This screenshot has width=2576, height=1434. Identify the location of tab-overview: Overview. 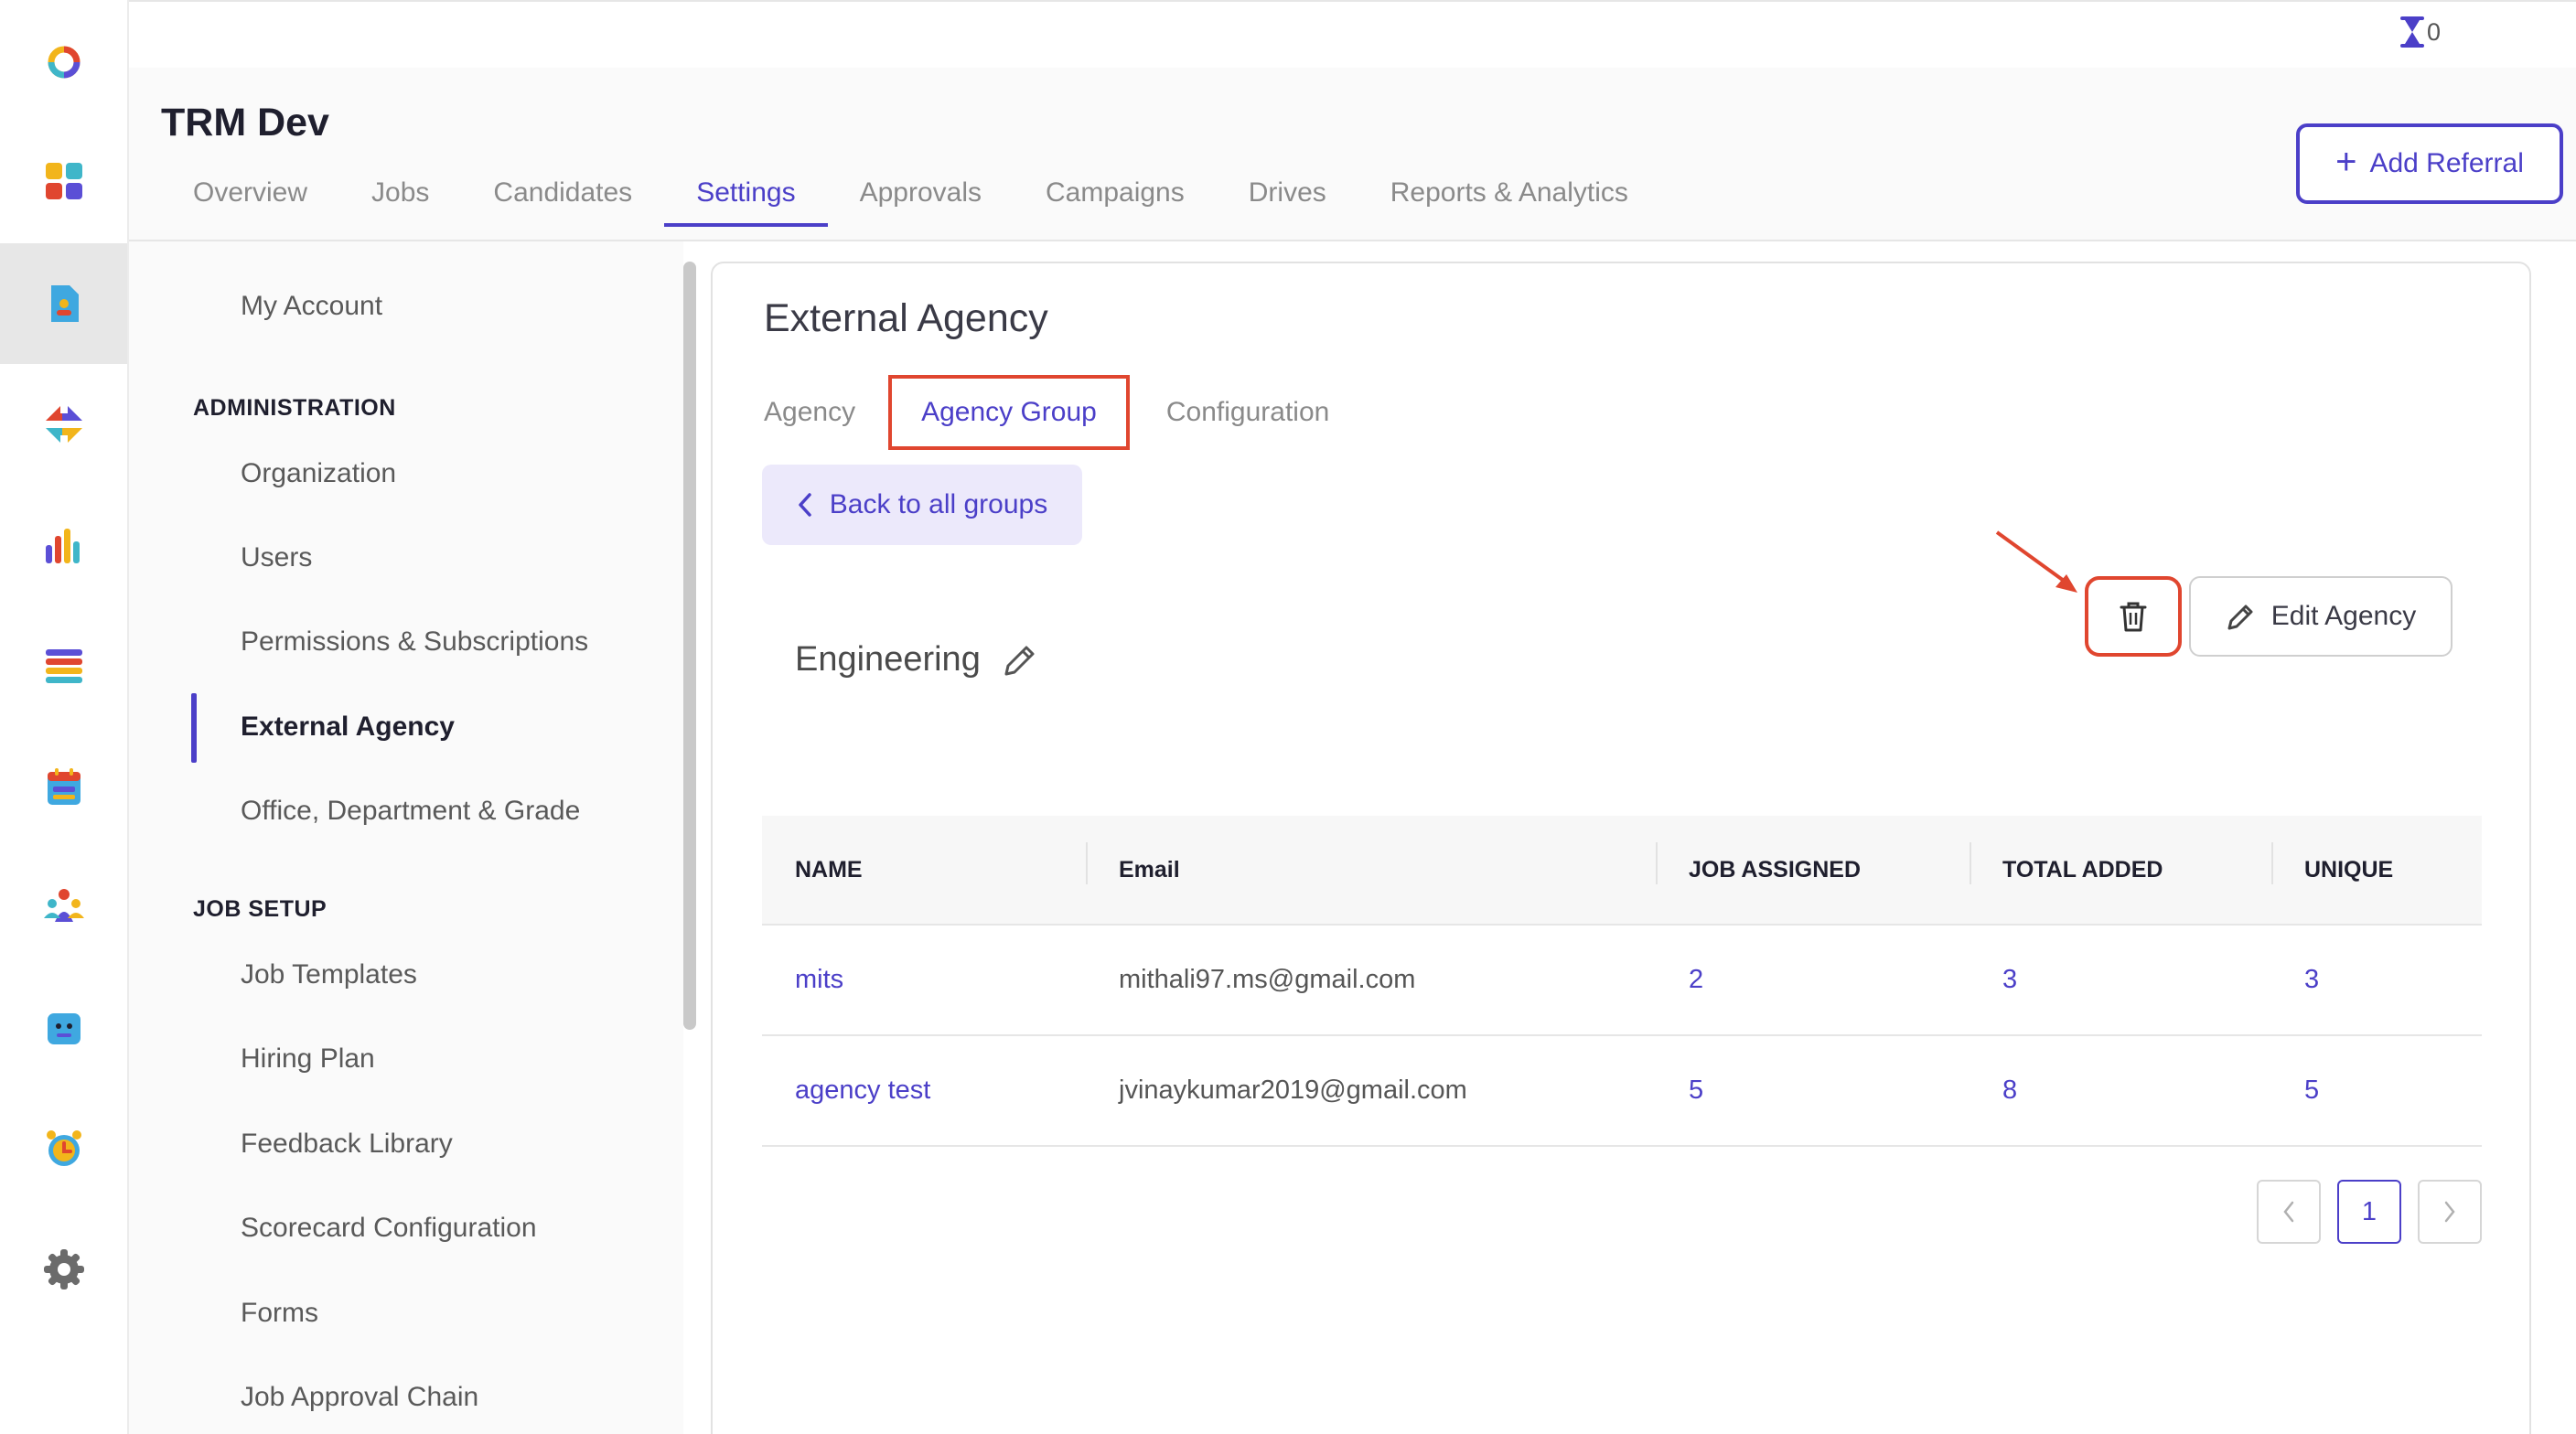
(250, 201).